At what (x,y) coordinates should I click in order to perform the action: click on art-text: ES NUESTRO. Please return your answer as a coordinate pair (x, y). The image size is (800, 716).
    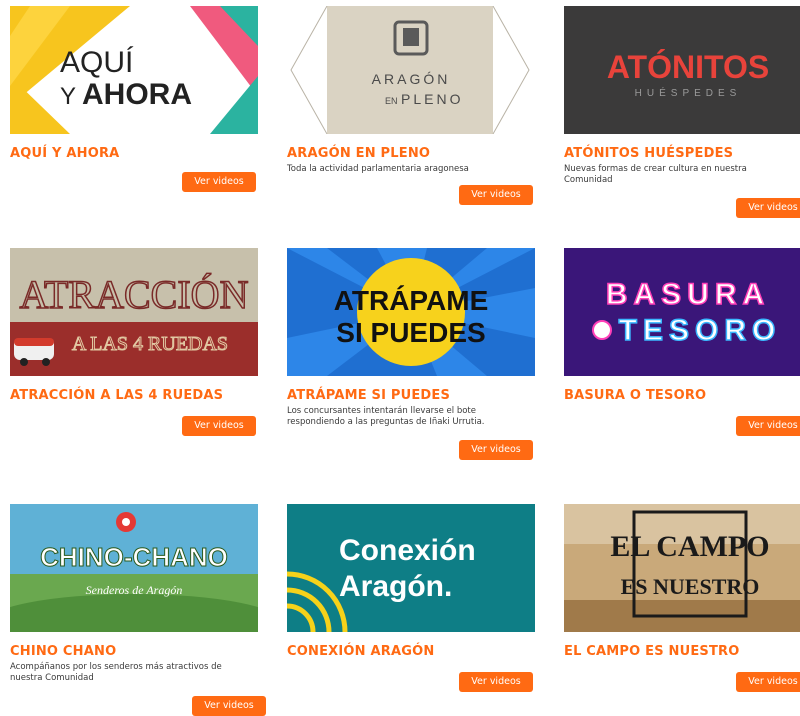
    Looking at the image, I should click on (690, 586).